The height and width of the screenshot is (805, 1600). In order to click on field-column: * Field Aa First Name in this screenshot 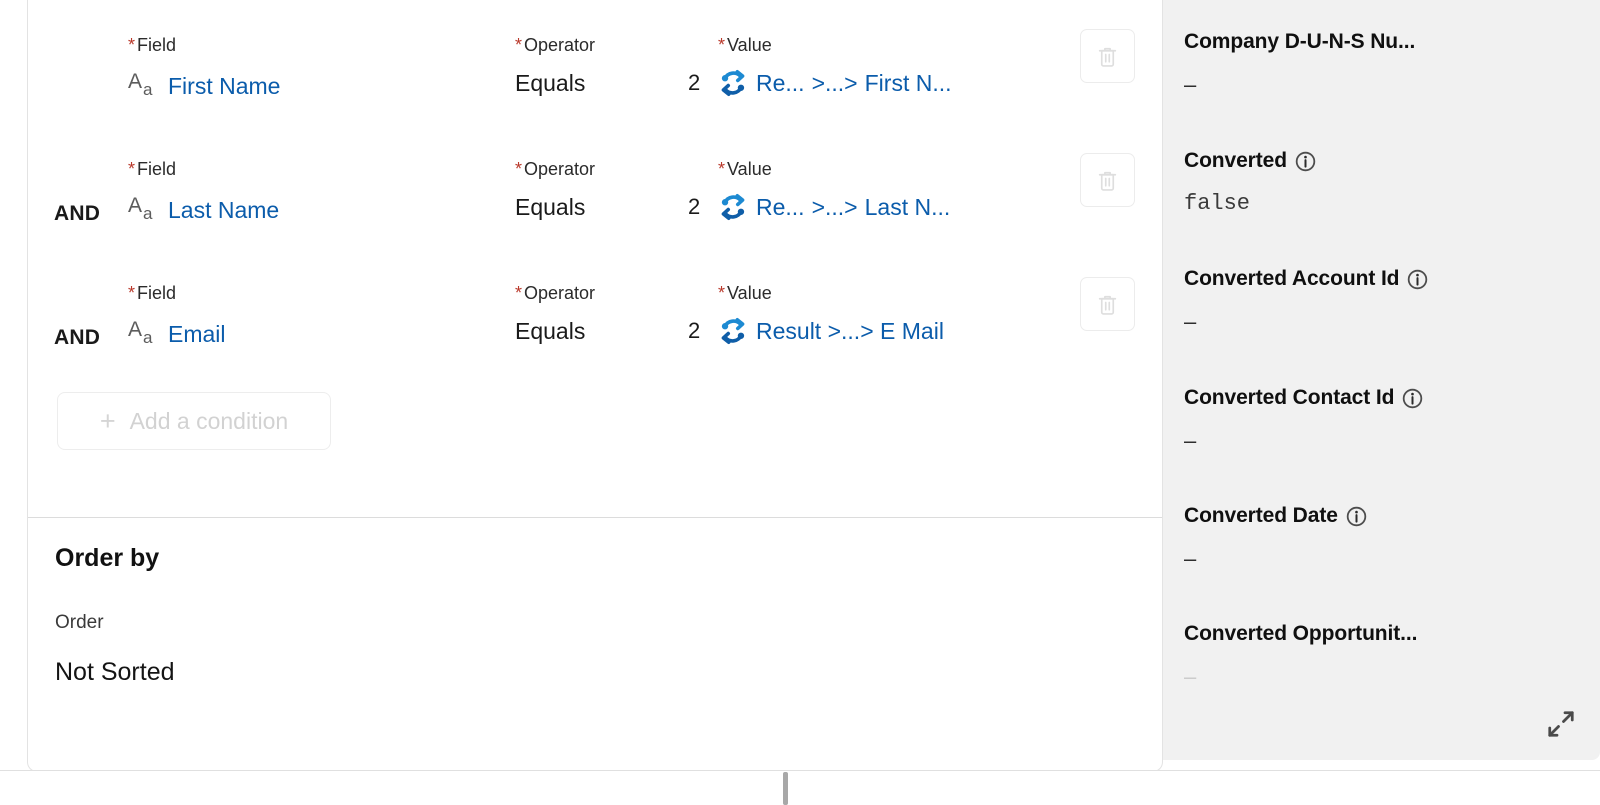, I will do `click(318, 57)`.